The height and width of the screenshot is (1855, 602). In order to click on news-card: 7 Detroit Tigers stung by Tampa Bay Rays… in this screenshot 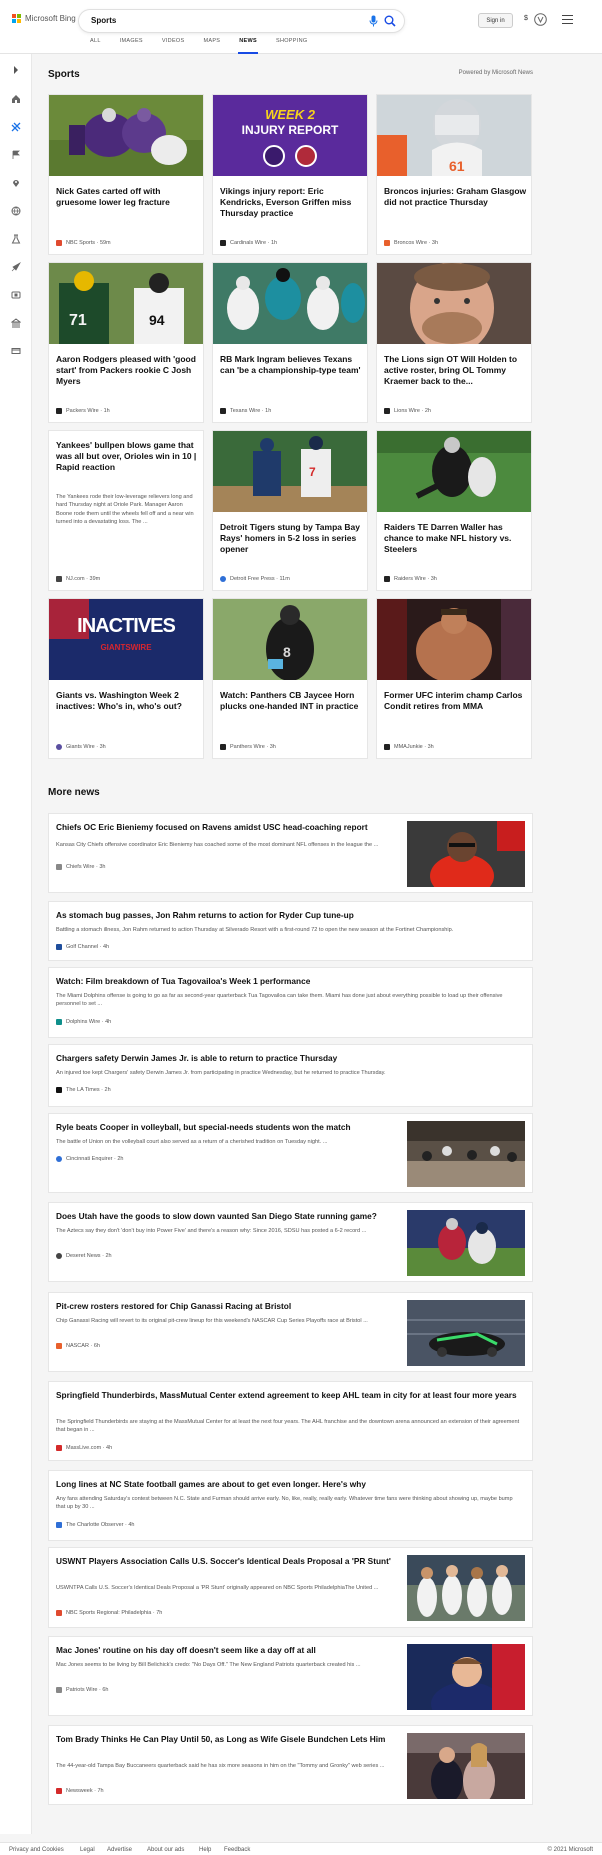, I will do `click(290, 510)`.